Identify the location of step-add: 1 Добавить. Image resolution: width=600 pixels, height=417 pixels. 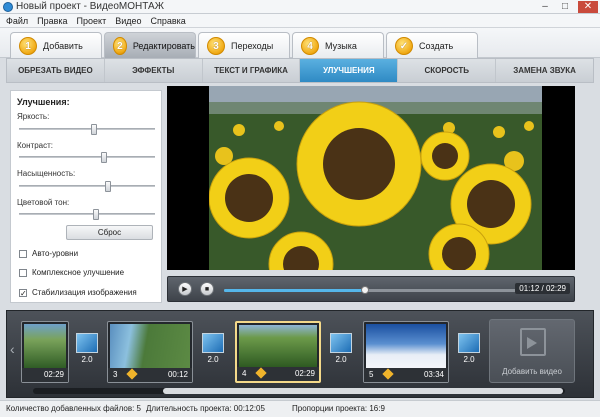
(56, 45).